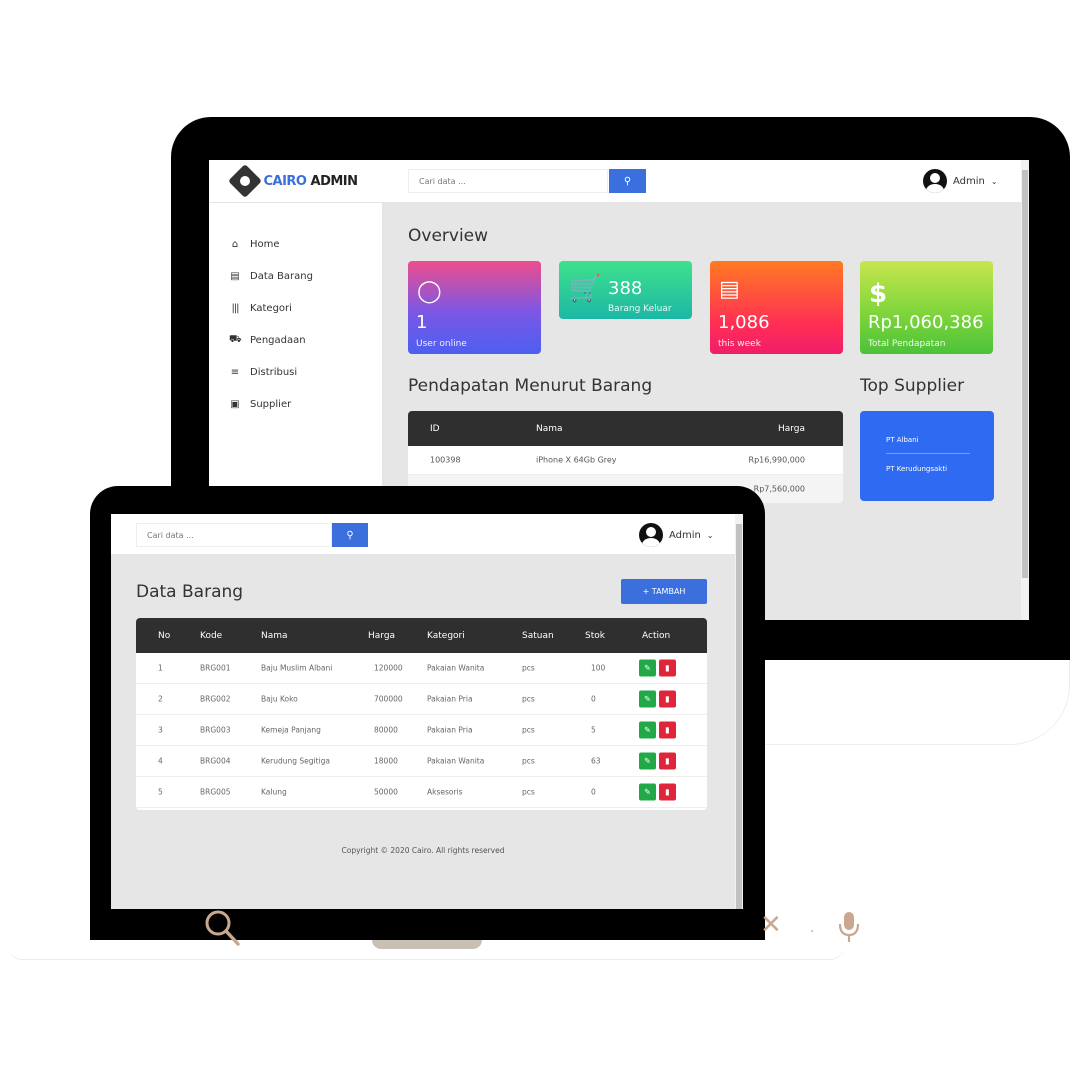  I want to click on sidebar-item-pengadaan: ⛟ Pengadaan, so click(304, 340).